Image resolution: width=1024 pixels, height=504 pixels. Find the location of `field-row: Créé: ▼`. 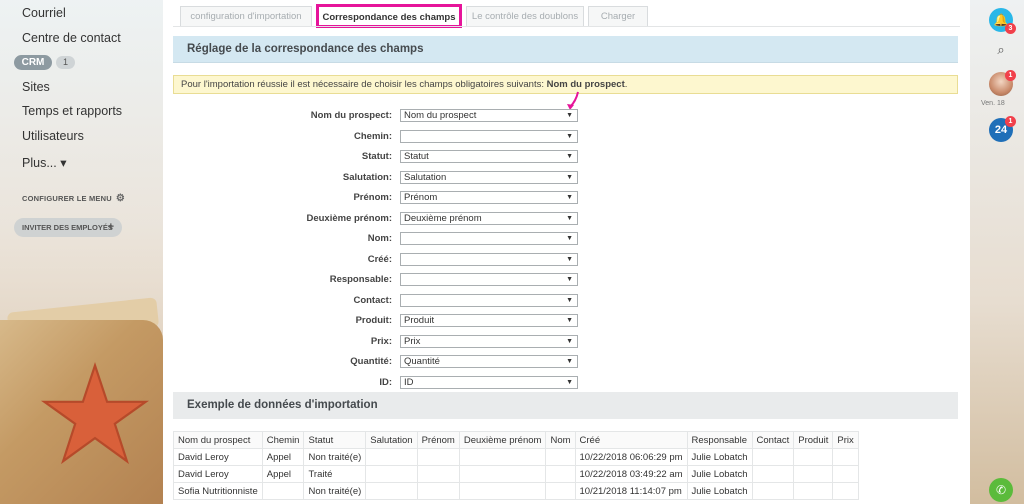

field-row: Créé: ▼ is located at coordinates (566, 259).